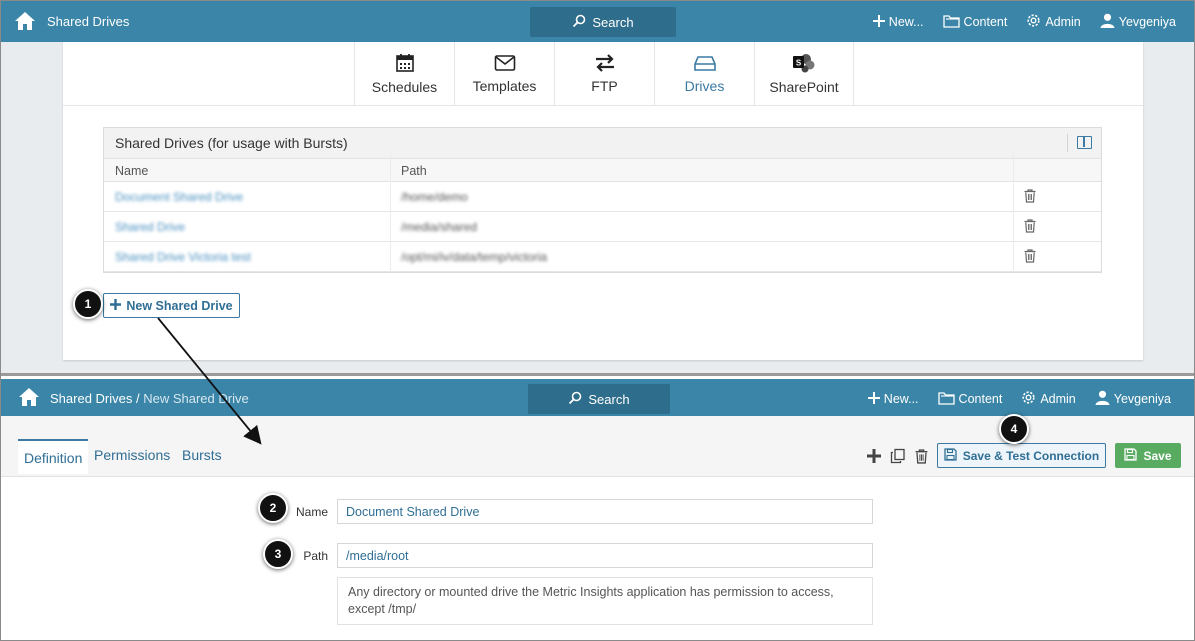  What do you see at coordinates (179, 197) in the screenshot?
I see `drive-name-link: Document Shared Drive` at bounding box center [179, 197].